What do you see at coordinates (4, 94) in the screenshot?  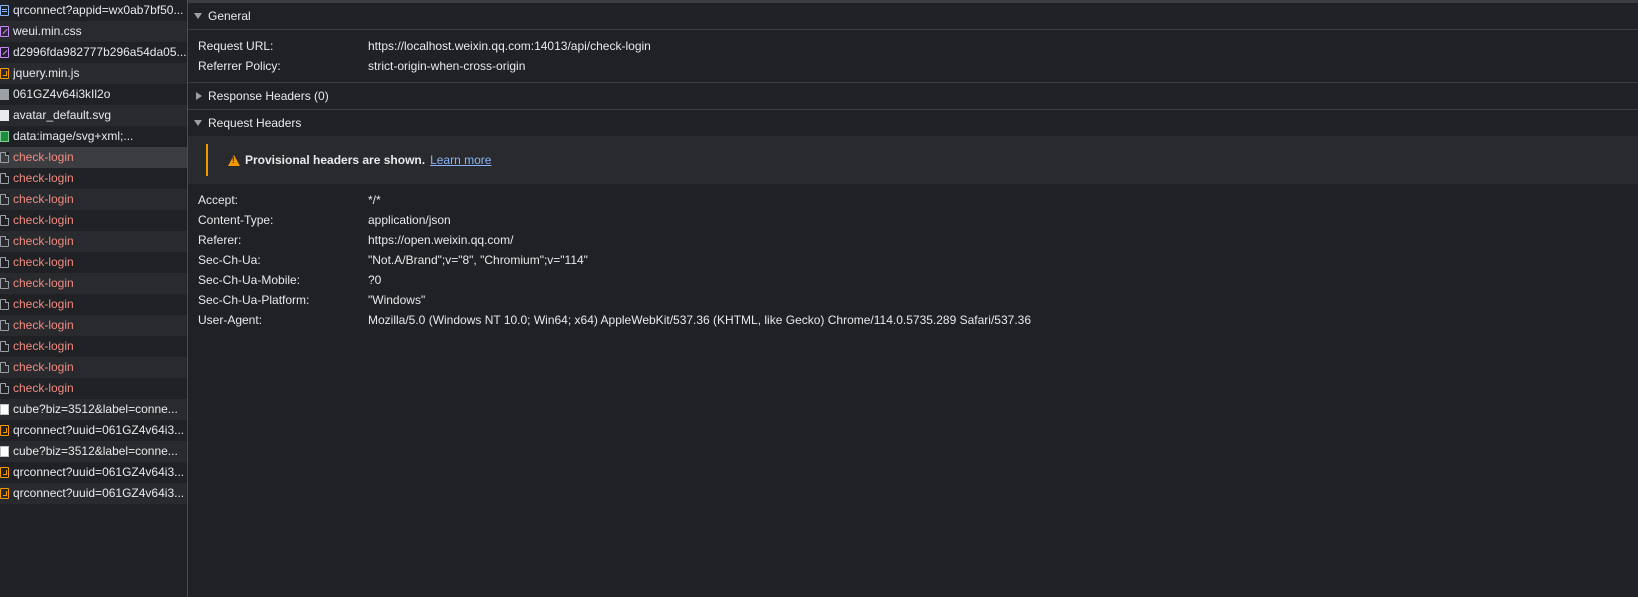 I see `image-icon` at bounding box center [4, 94].